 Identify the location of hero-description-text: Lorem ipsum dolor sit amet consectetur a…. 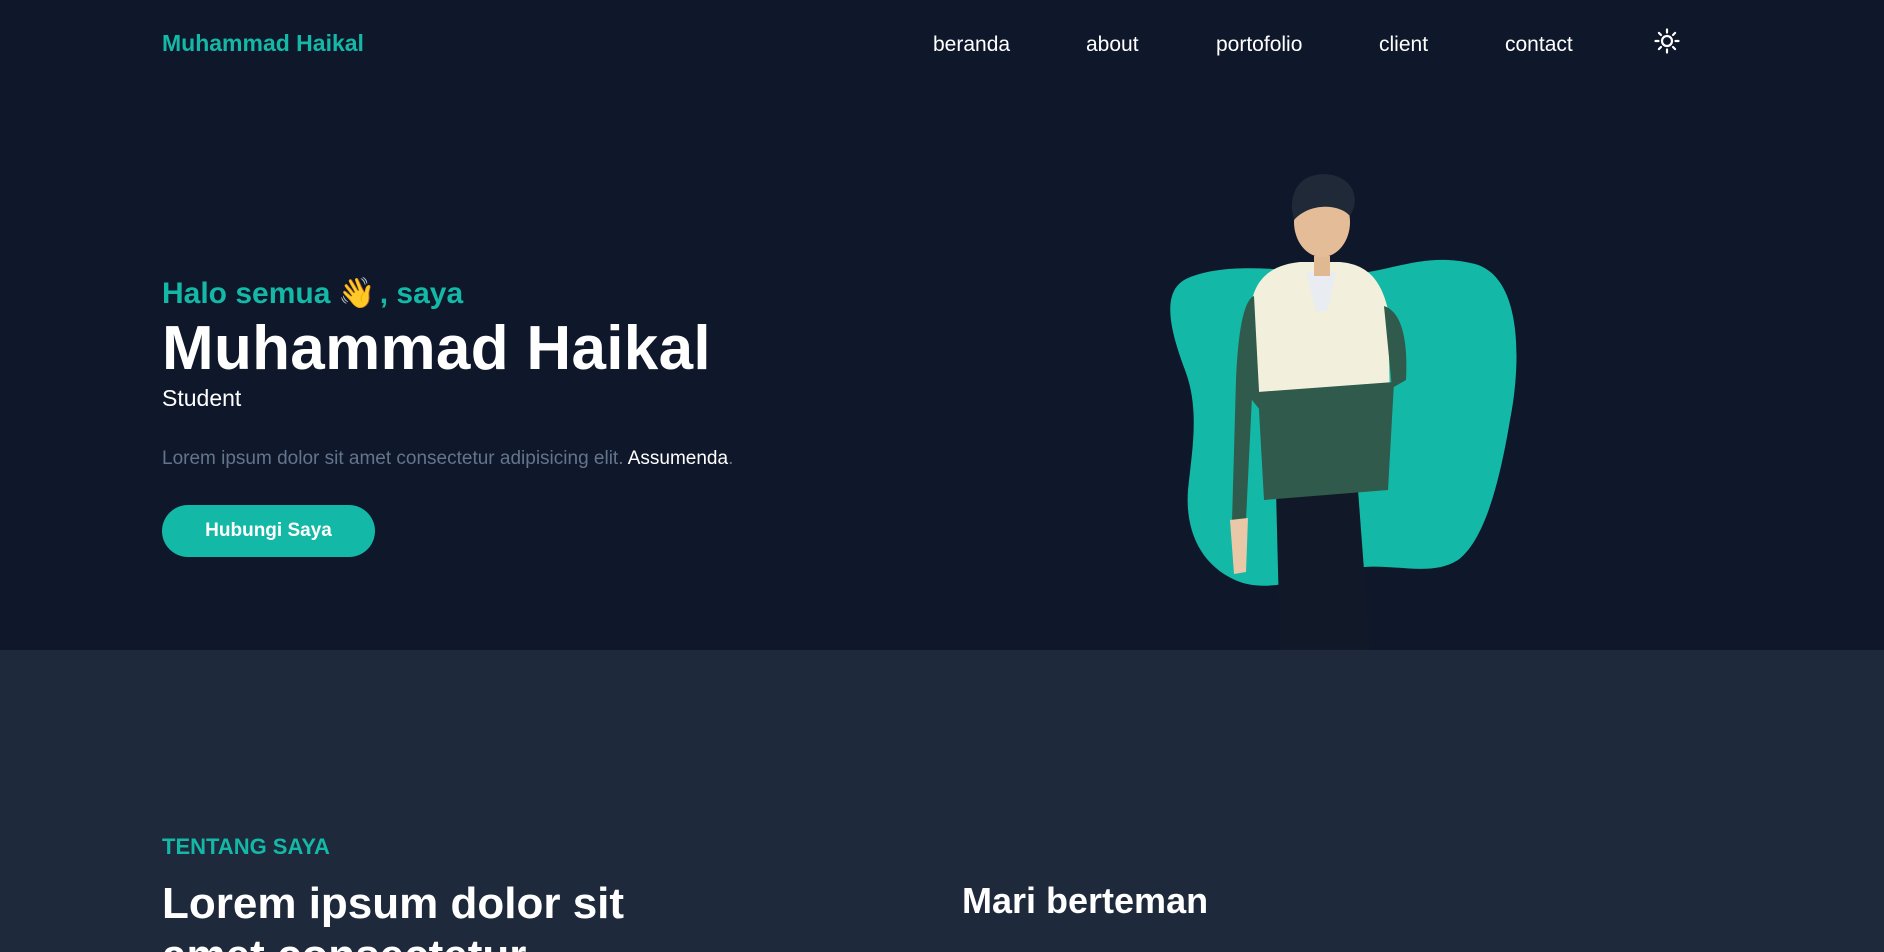
(393, 458).